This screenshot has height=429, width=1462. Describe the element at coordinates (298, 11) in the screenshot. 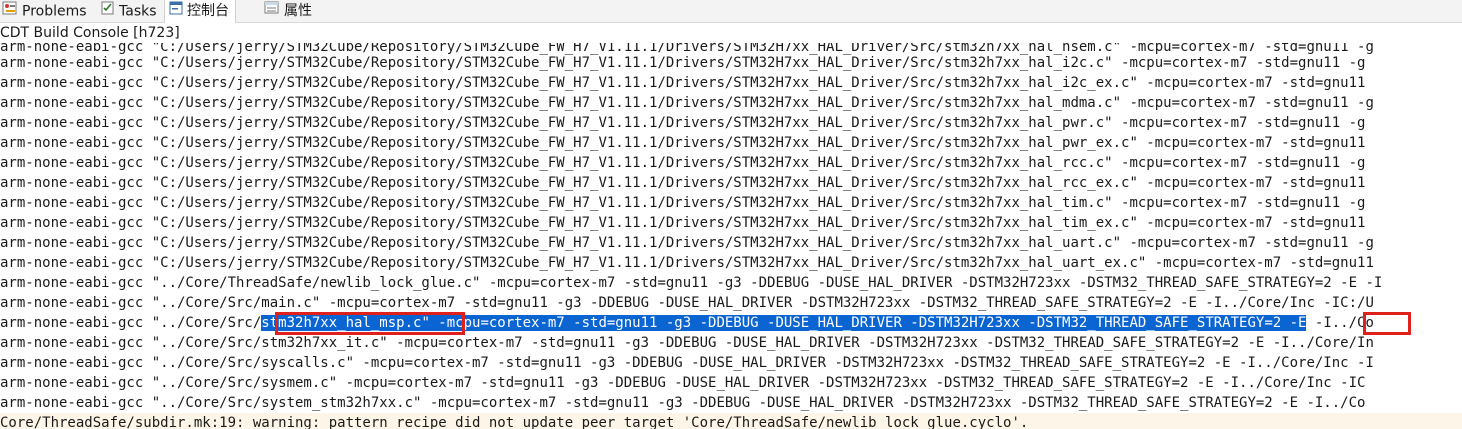

I see `tab-properties-label: 属性` at that location.